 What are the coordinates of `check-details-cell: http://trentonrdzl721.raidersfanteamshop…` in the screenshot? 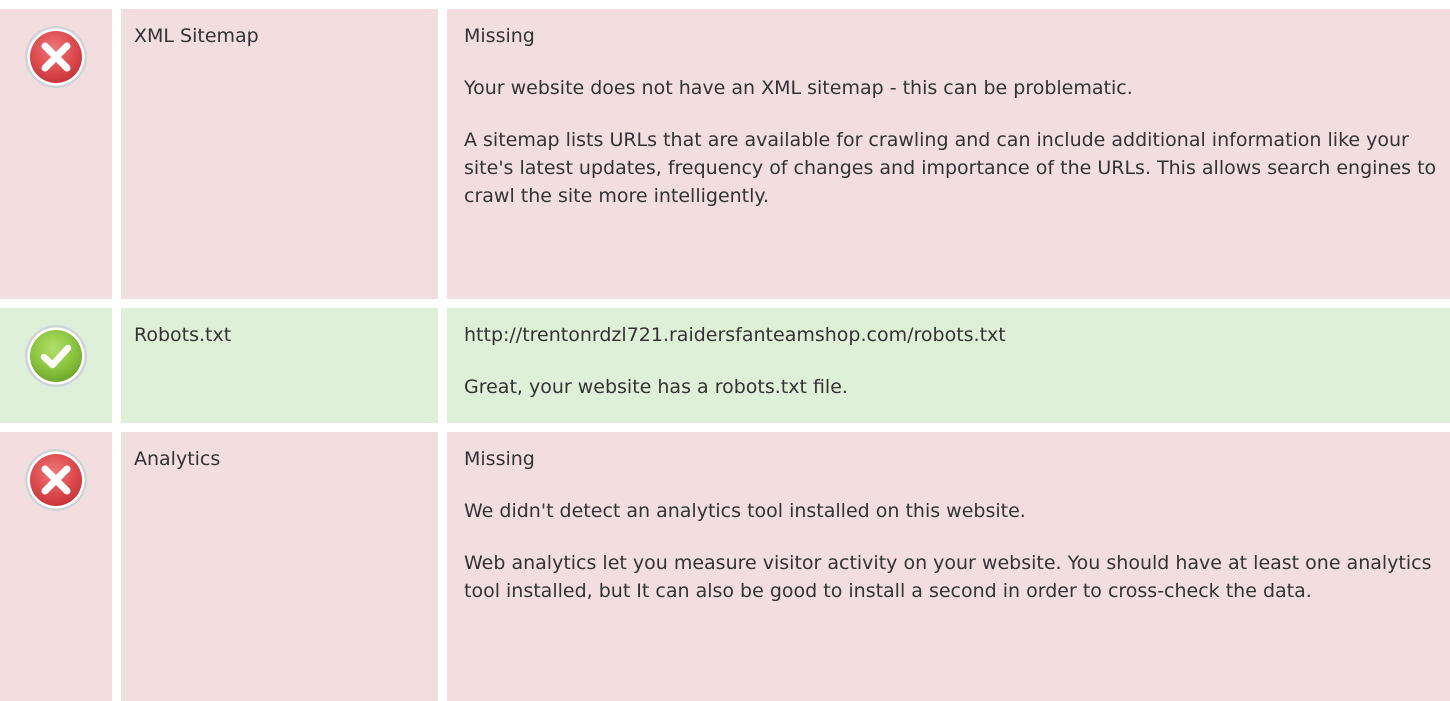 It's located at (948, 365).